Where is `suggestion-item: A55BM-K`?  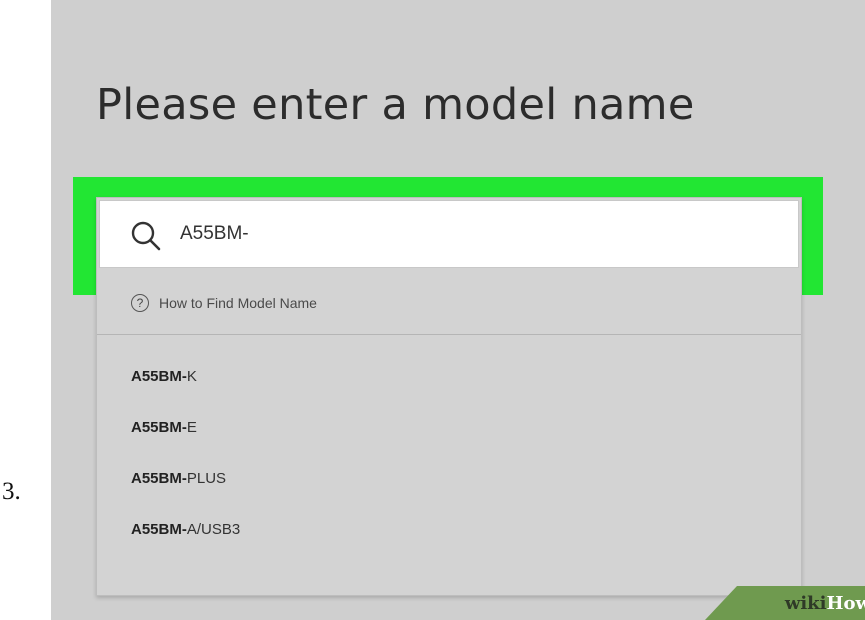 suggestion-item: A55BM-K is located at coordinates (185, 381).